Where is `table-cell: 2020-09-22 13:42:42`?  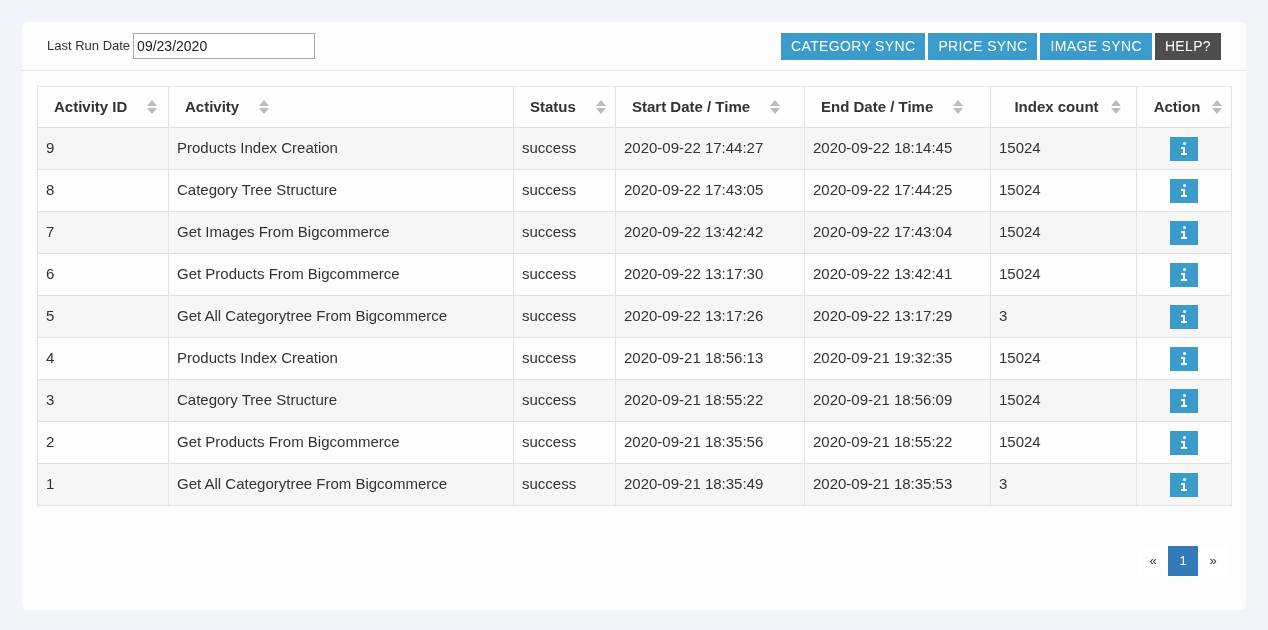 table-cell: 2020-09-22 13:42:42 is located at coordinates (710, 232).